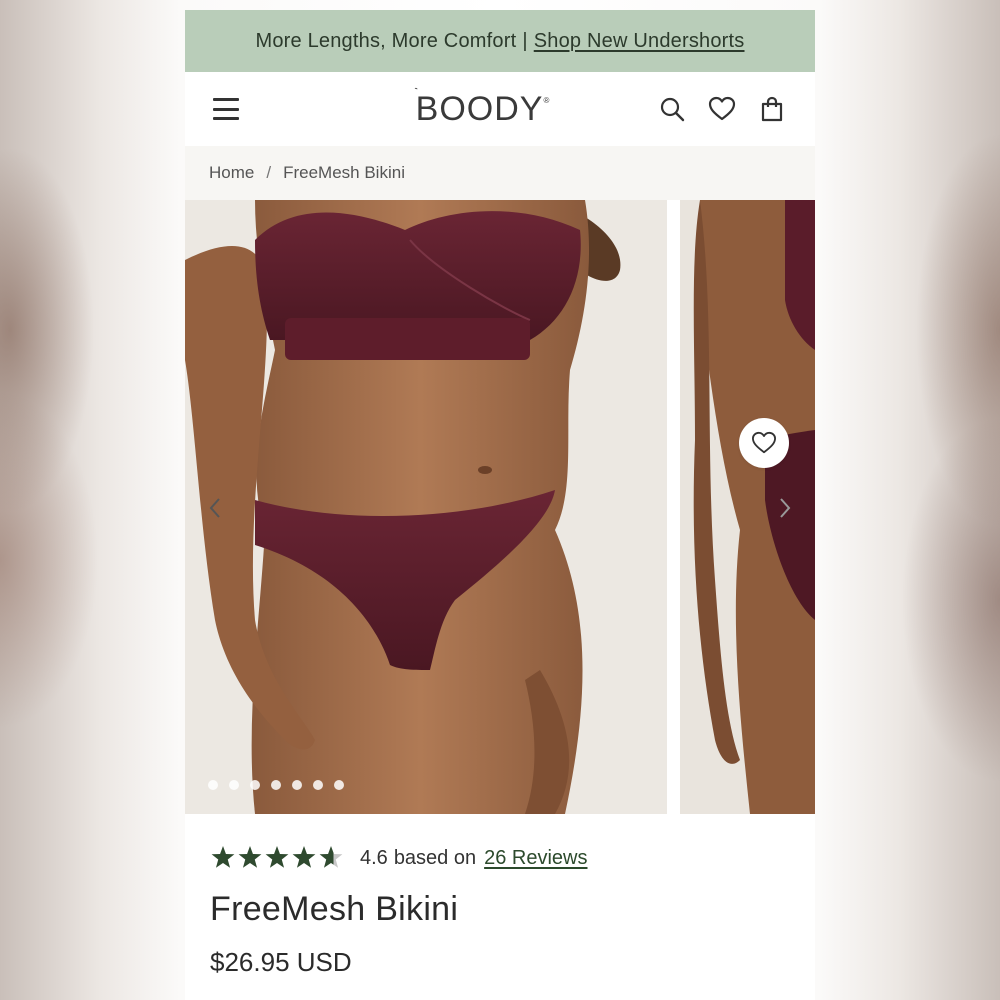 This screenshot has width=1000, height=1000. I want to click on breadcrumb-home: Home, so click(231, 173).